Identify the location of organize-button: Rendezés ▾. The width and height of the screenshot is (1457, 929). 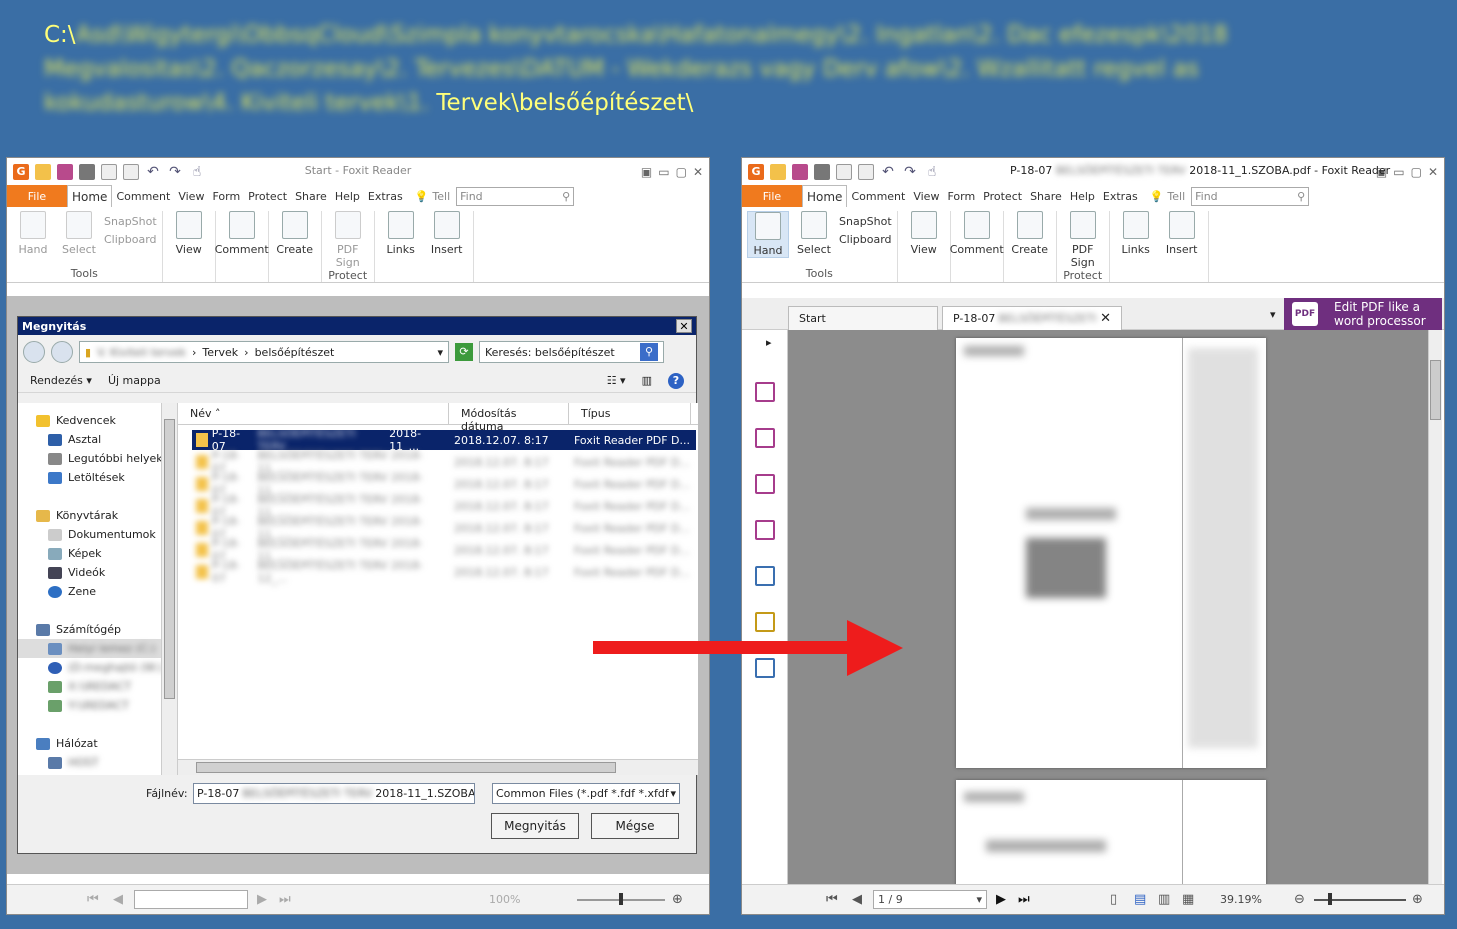
(61, 380).